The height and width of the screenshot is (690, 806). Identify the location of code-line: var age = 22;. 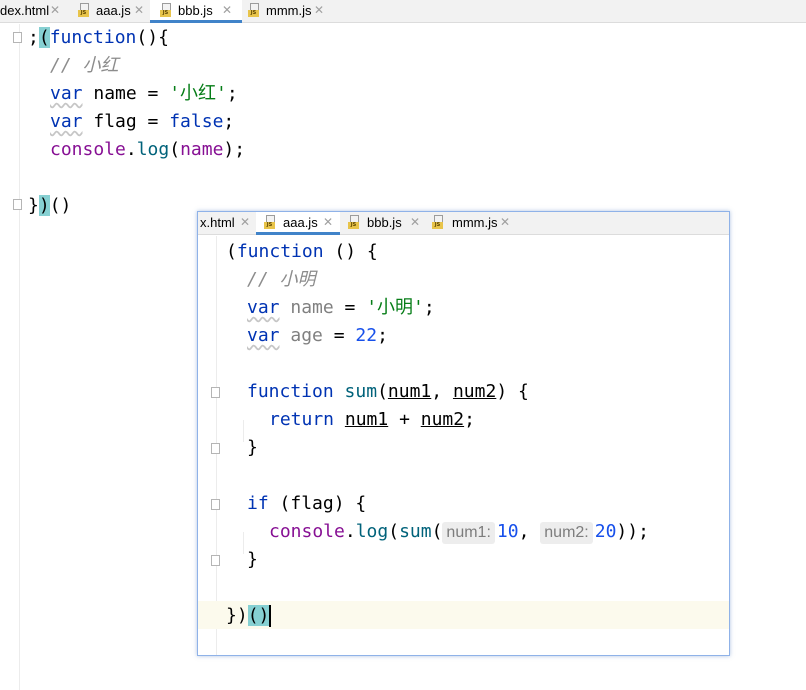
(317, 335).